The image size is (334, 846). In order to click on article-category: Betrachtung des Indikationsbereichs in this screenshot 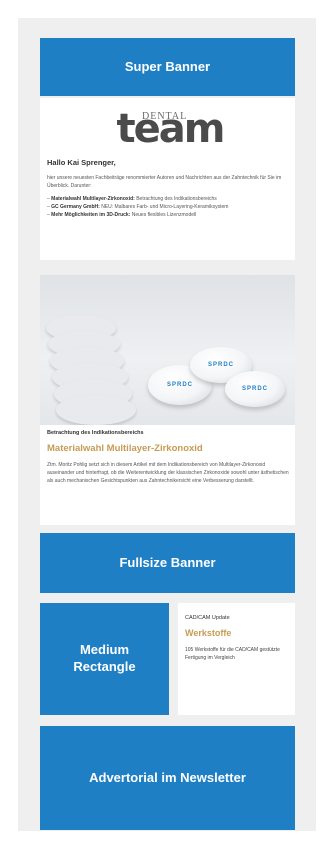, I will do `click(95, 433)`.